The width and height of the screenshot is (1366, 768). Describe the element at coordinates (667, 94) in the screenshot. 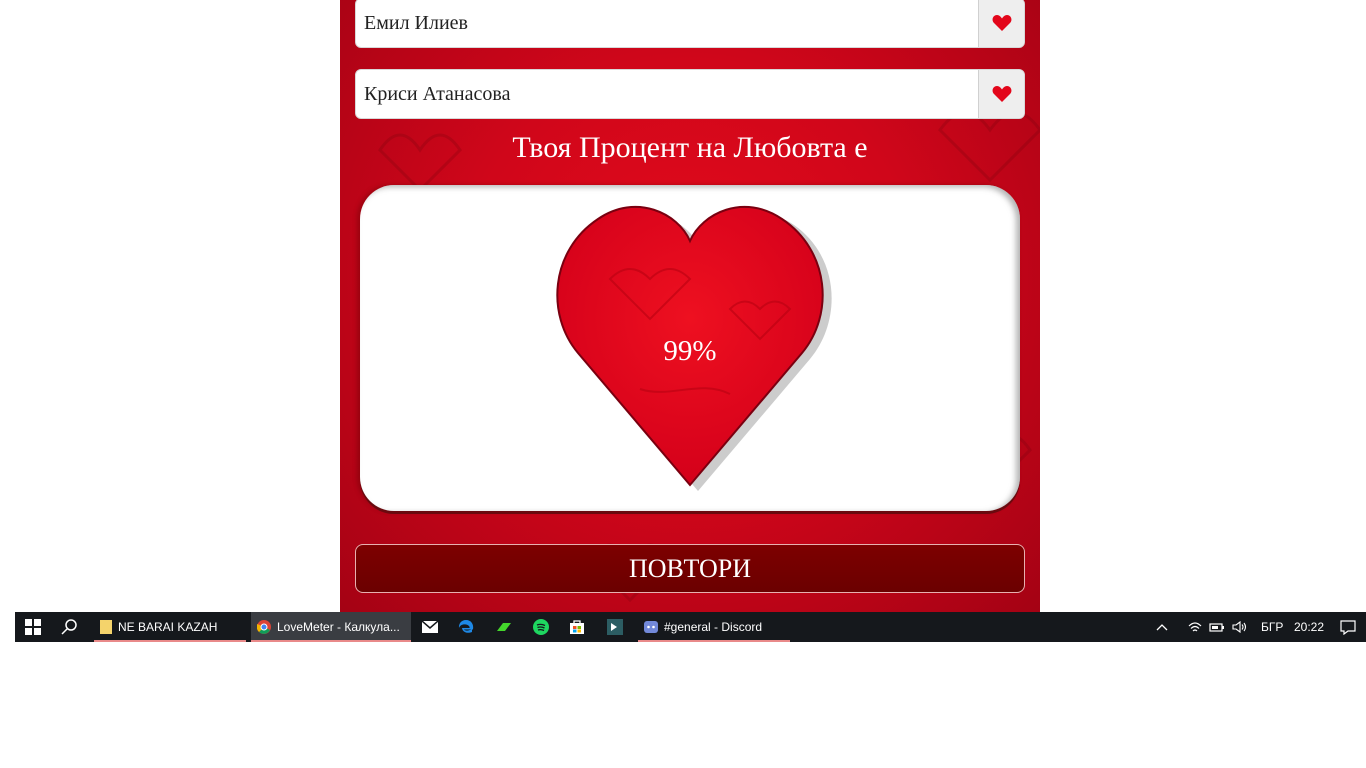

I see `second-name-value: Криси Атанасова` at that location.